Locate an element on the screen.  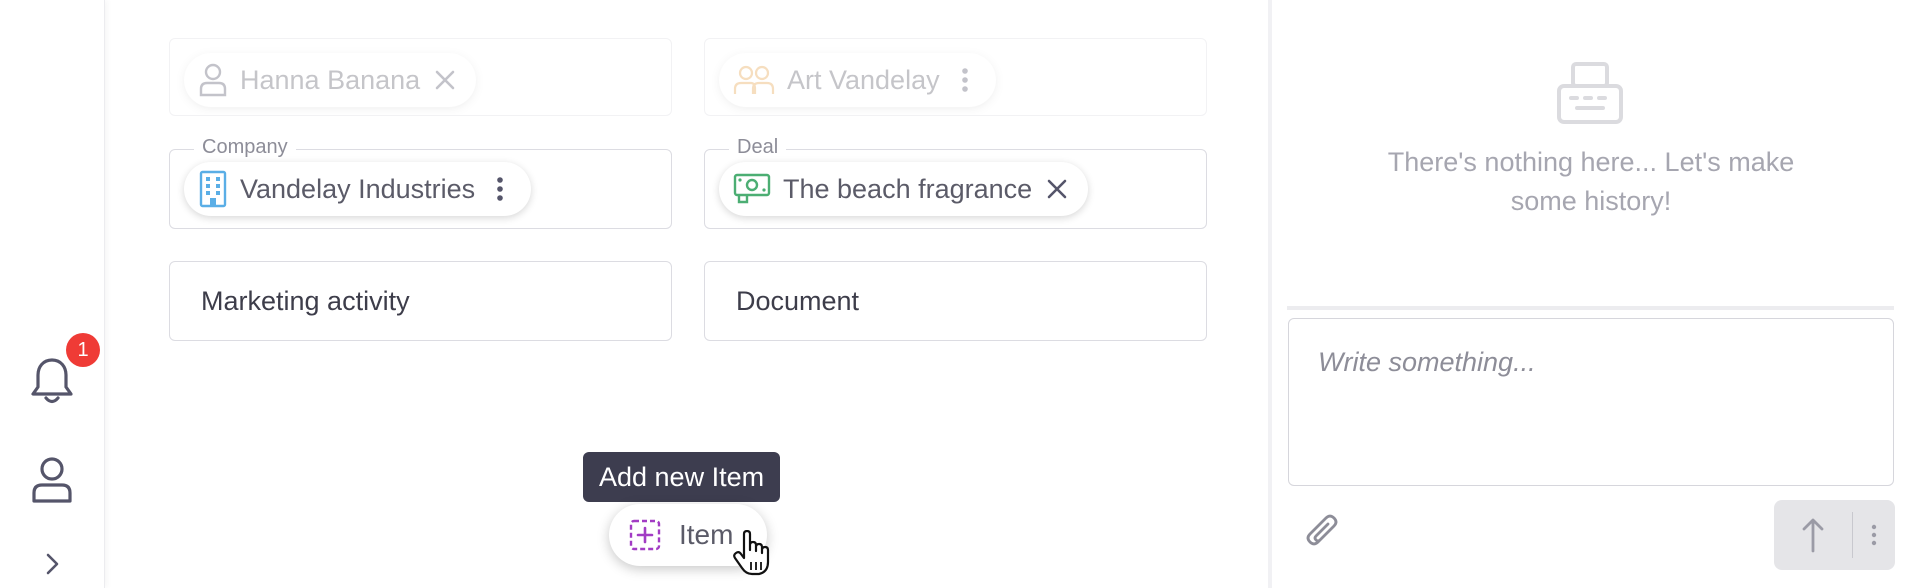
deal-field: Deal The beach fragrance is located at coordinates (955, 182).